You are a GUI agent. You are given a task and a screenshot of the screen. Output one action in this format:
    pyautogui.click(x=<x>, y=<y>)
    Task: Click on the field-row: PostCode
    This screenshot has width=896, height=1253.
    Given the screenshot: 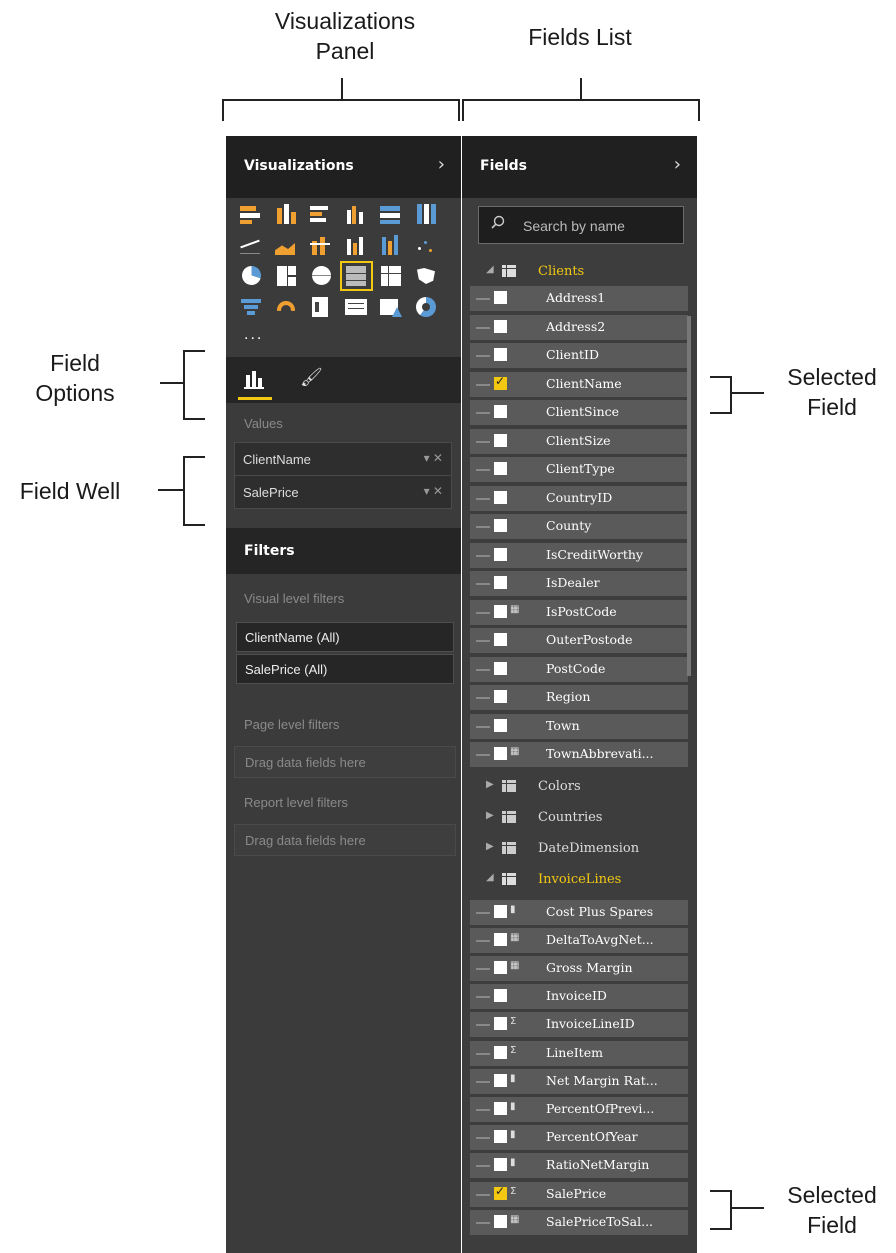 What is the action you would take?
    pyautogui.click(x=579, y=669)
    